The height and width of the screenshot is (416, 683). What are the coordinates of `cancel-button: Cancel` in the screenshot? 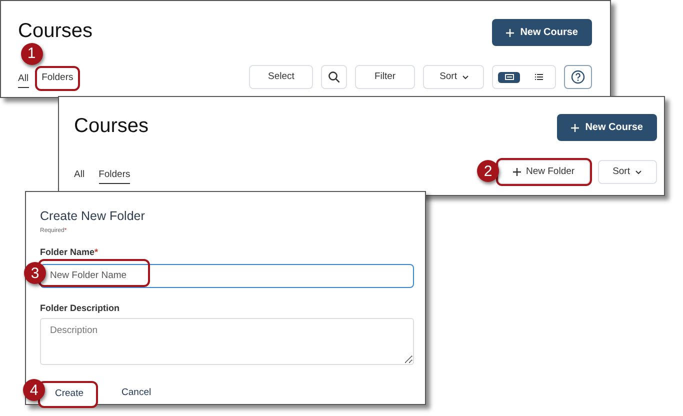 It's located at (137, 392).